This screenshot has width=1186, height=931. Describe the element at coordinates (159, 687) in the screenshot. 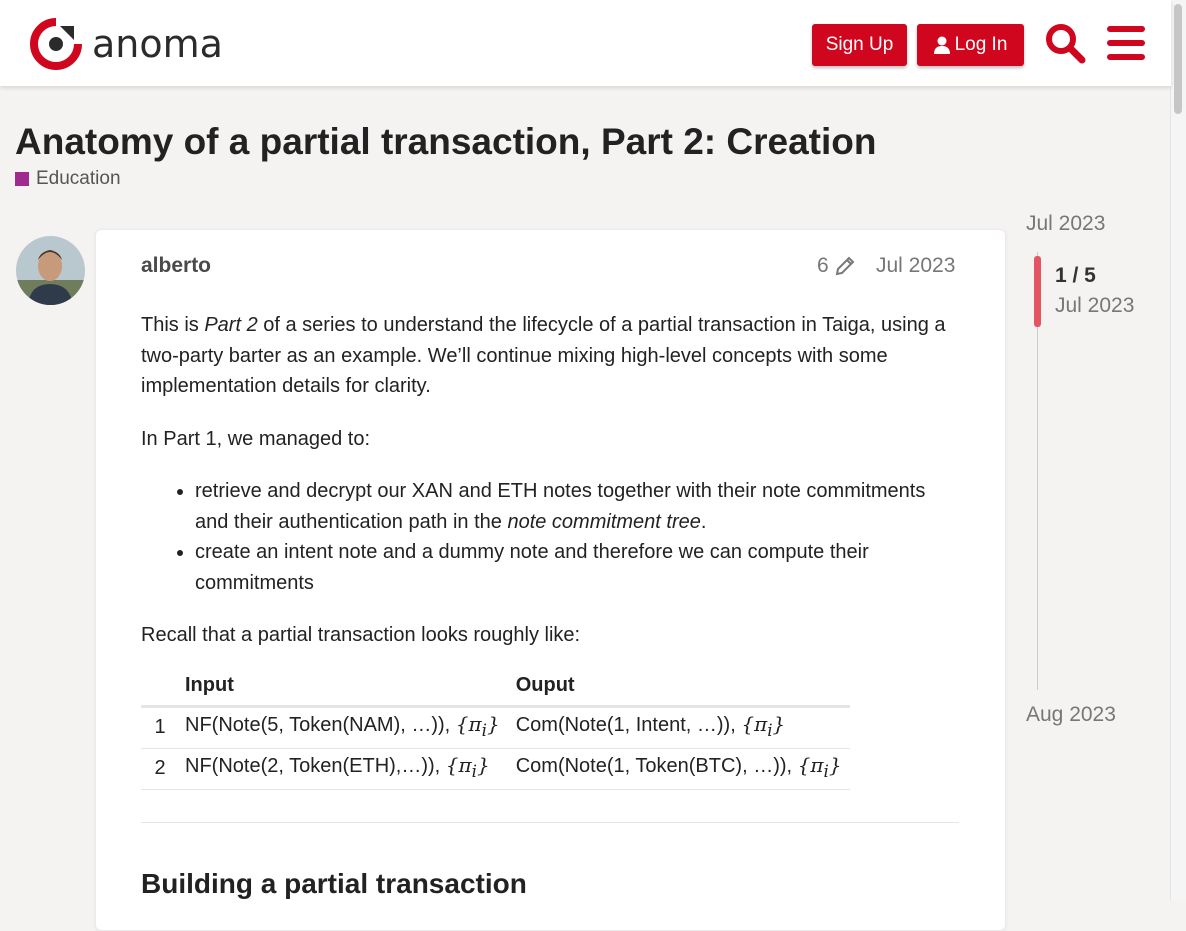

I see `table-header-num` at that location.